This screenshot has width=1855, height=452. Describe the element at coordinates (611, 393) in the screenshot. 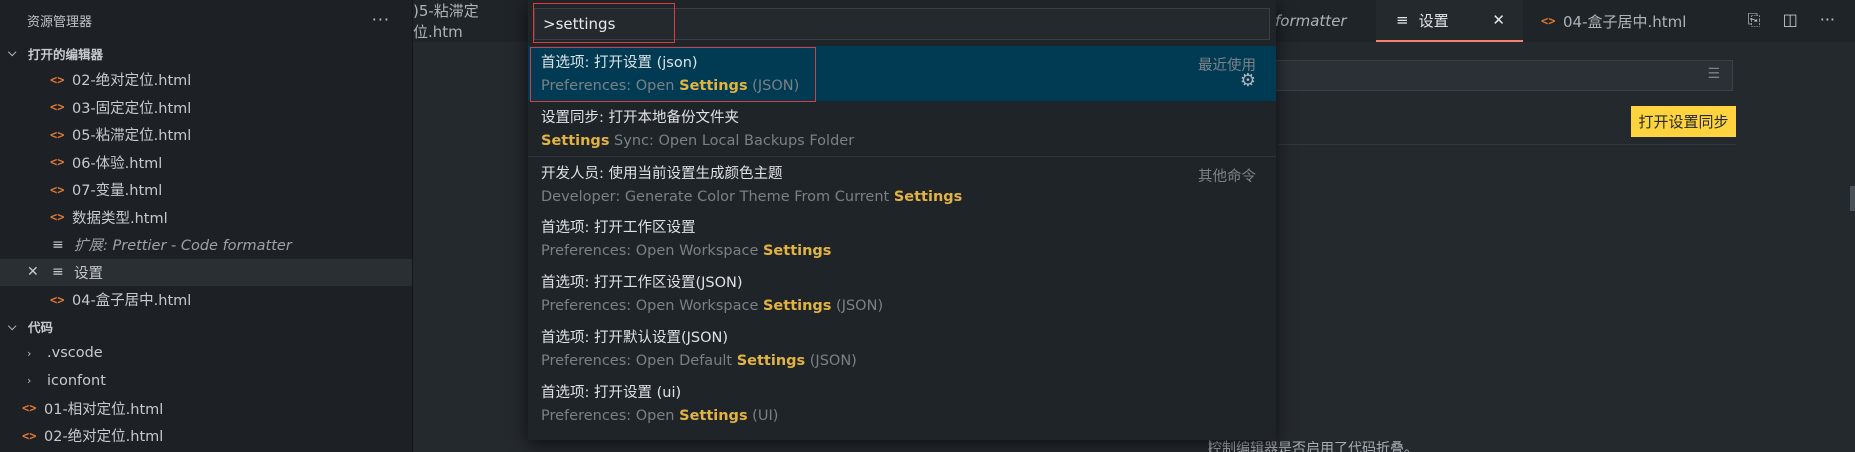

I see `command-title: 首选项: 打开设置 (ui)` at that location.